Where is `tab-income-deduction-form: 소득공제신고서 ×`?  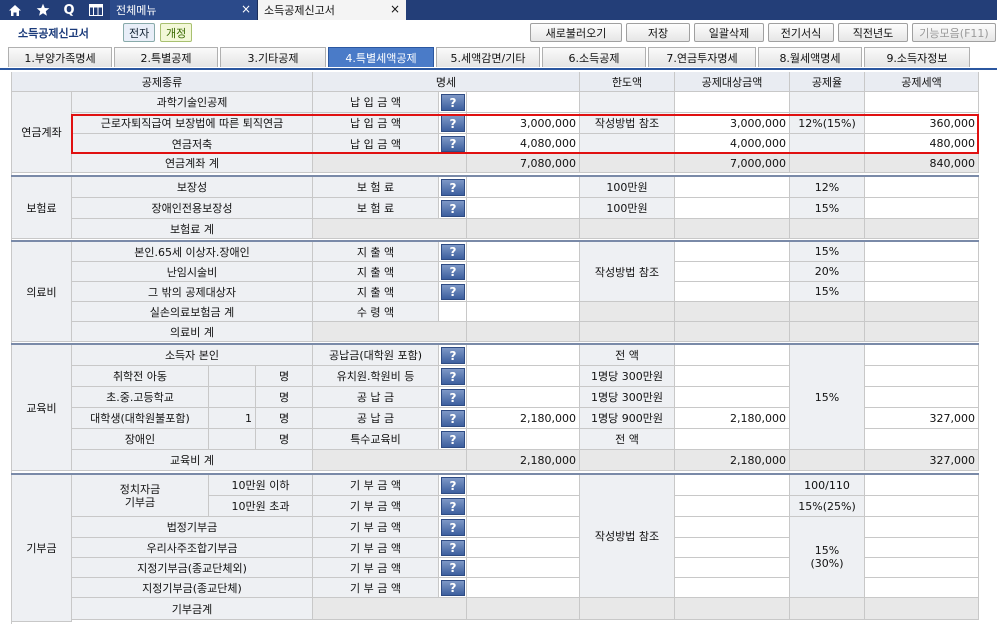
tab-income-deduction-form: 소득공제신고서 × is located at coordinates (332, 10).